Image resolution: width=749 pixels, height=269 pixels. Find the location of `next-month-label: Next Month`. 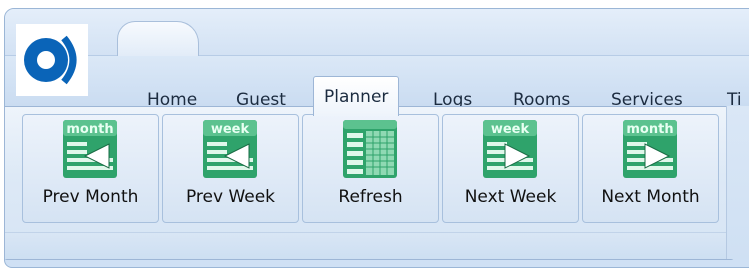

next-month-label: Next Month is located at coordinates (650, 197).